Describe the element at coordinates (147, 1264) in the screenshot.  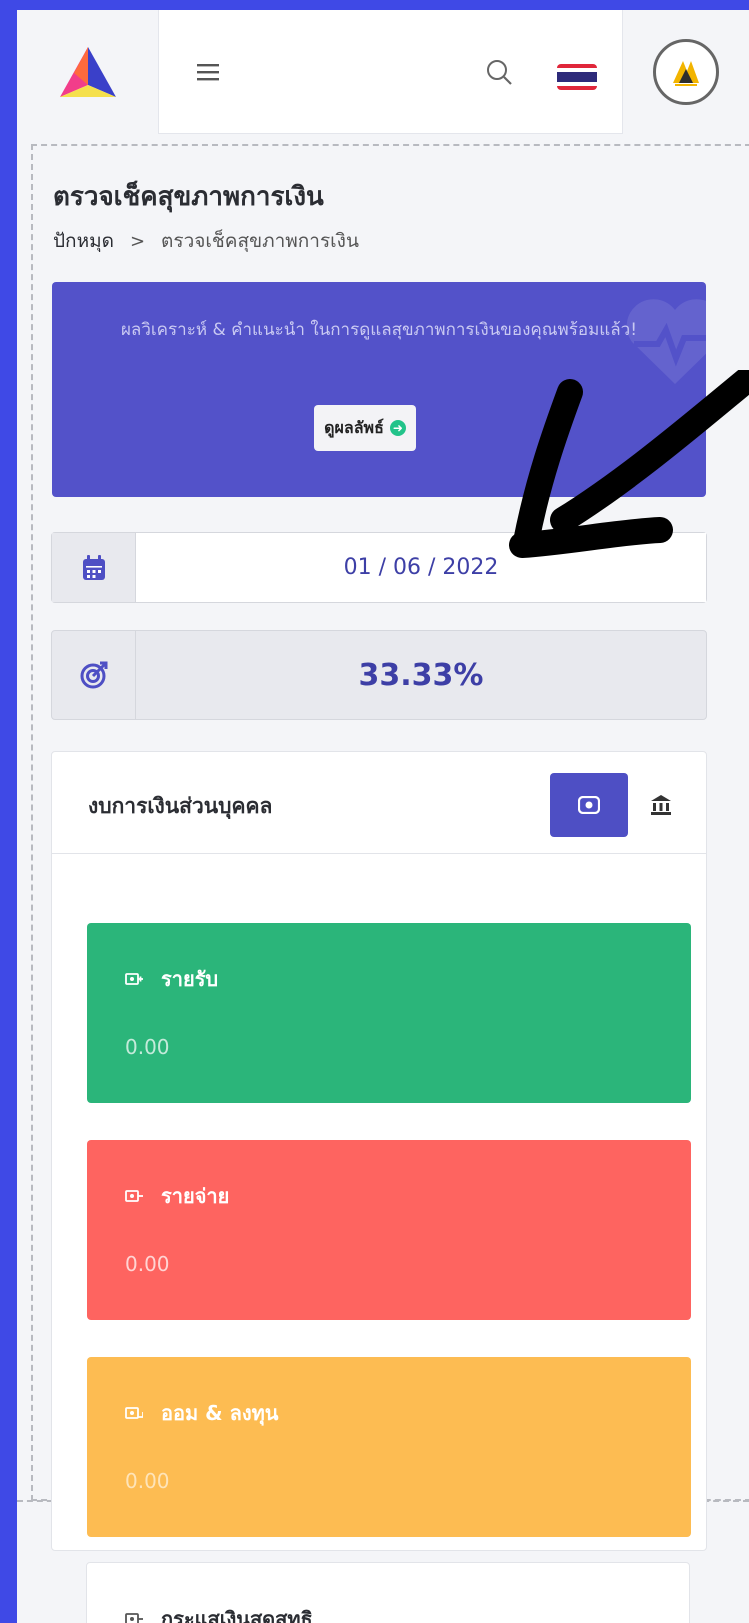
I see `expense-amount: 0.00` at that location.